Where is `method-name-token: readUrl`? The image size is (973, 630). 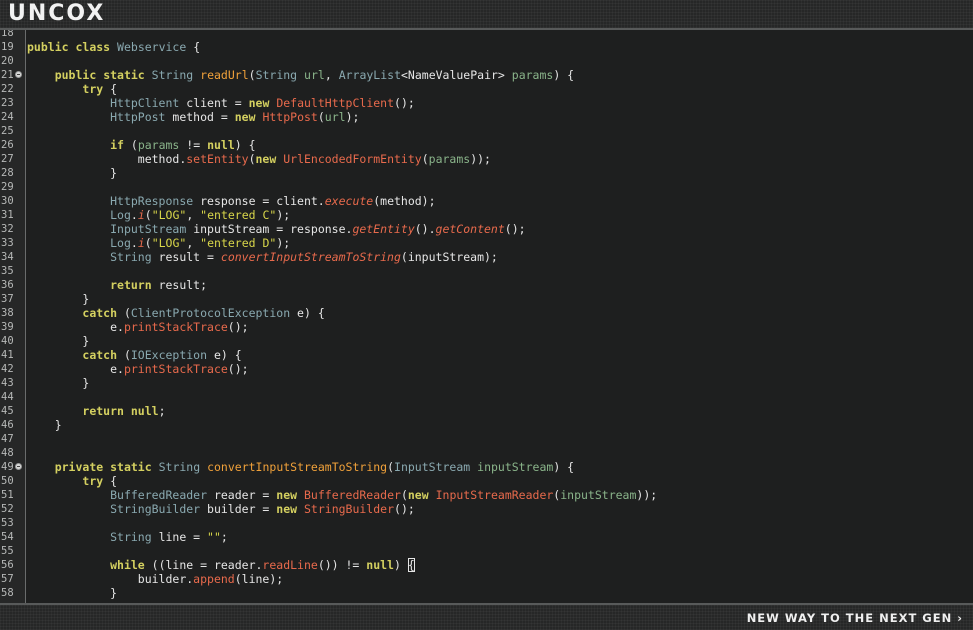
method-name-token: readUrl is located at coordinates (224, 75).